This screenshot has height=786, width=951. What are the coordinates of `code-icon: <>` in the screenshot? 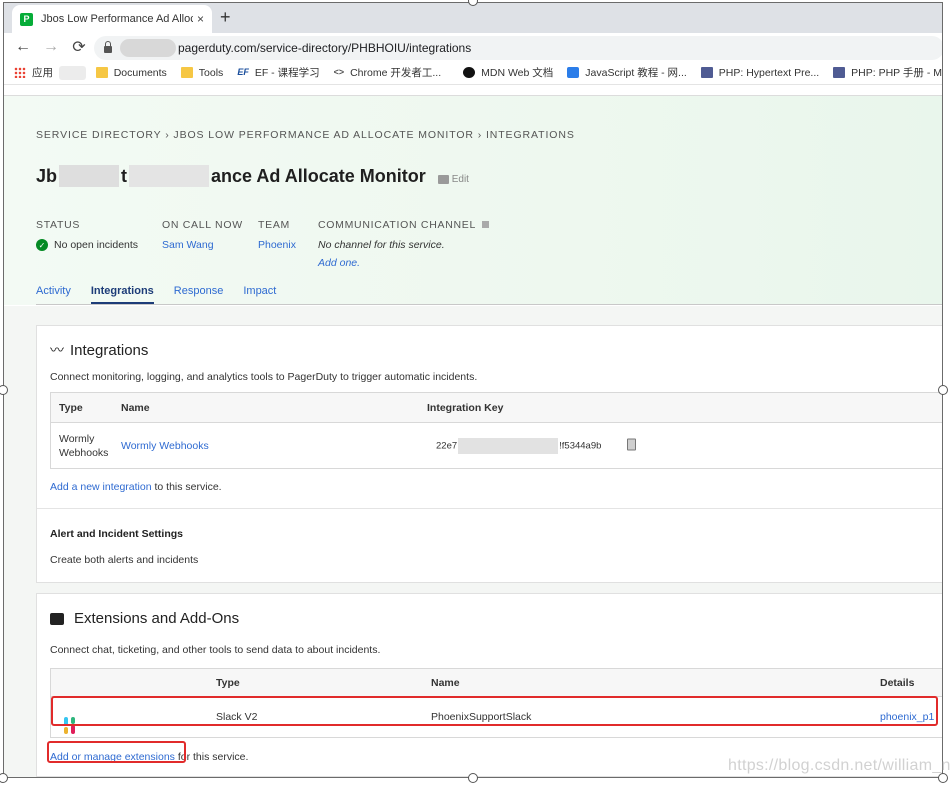 It's located at (339, 72).